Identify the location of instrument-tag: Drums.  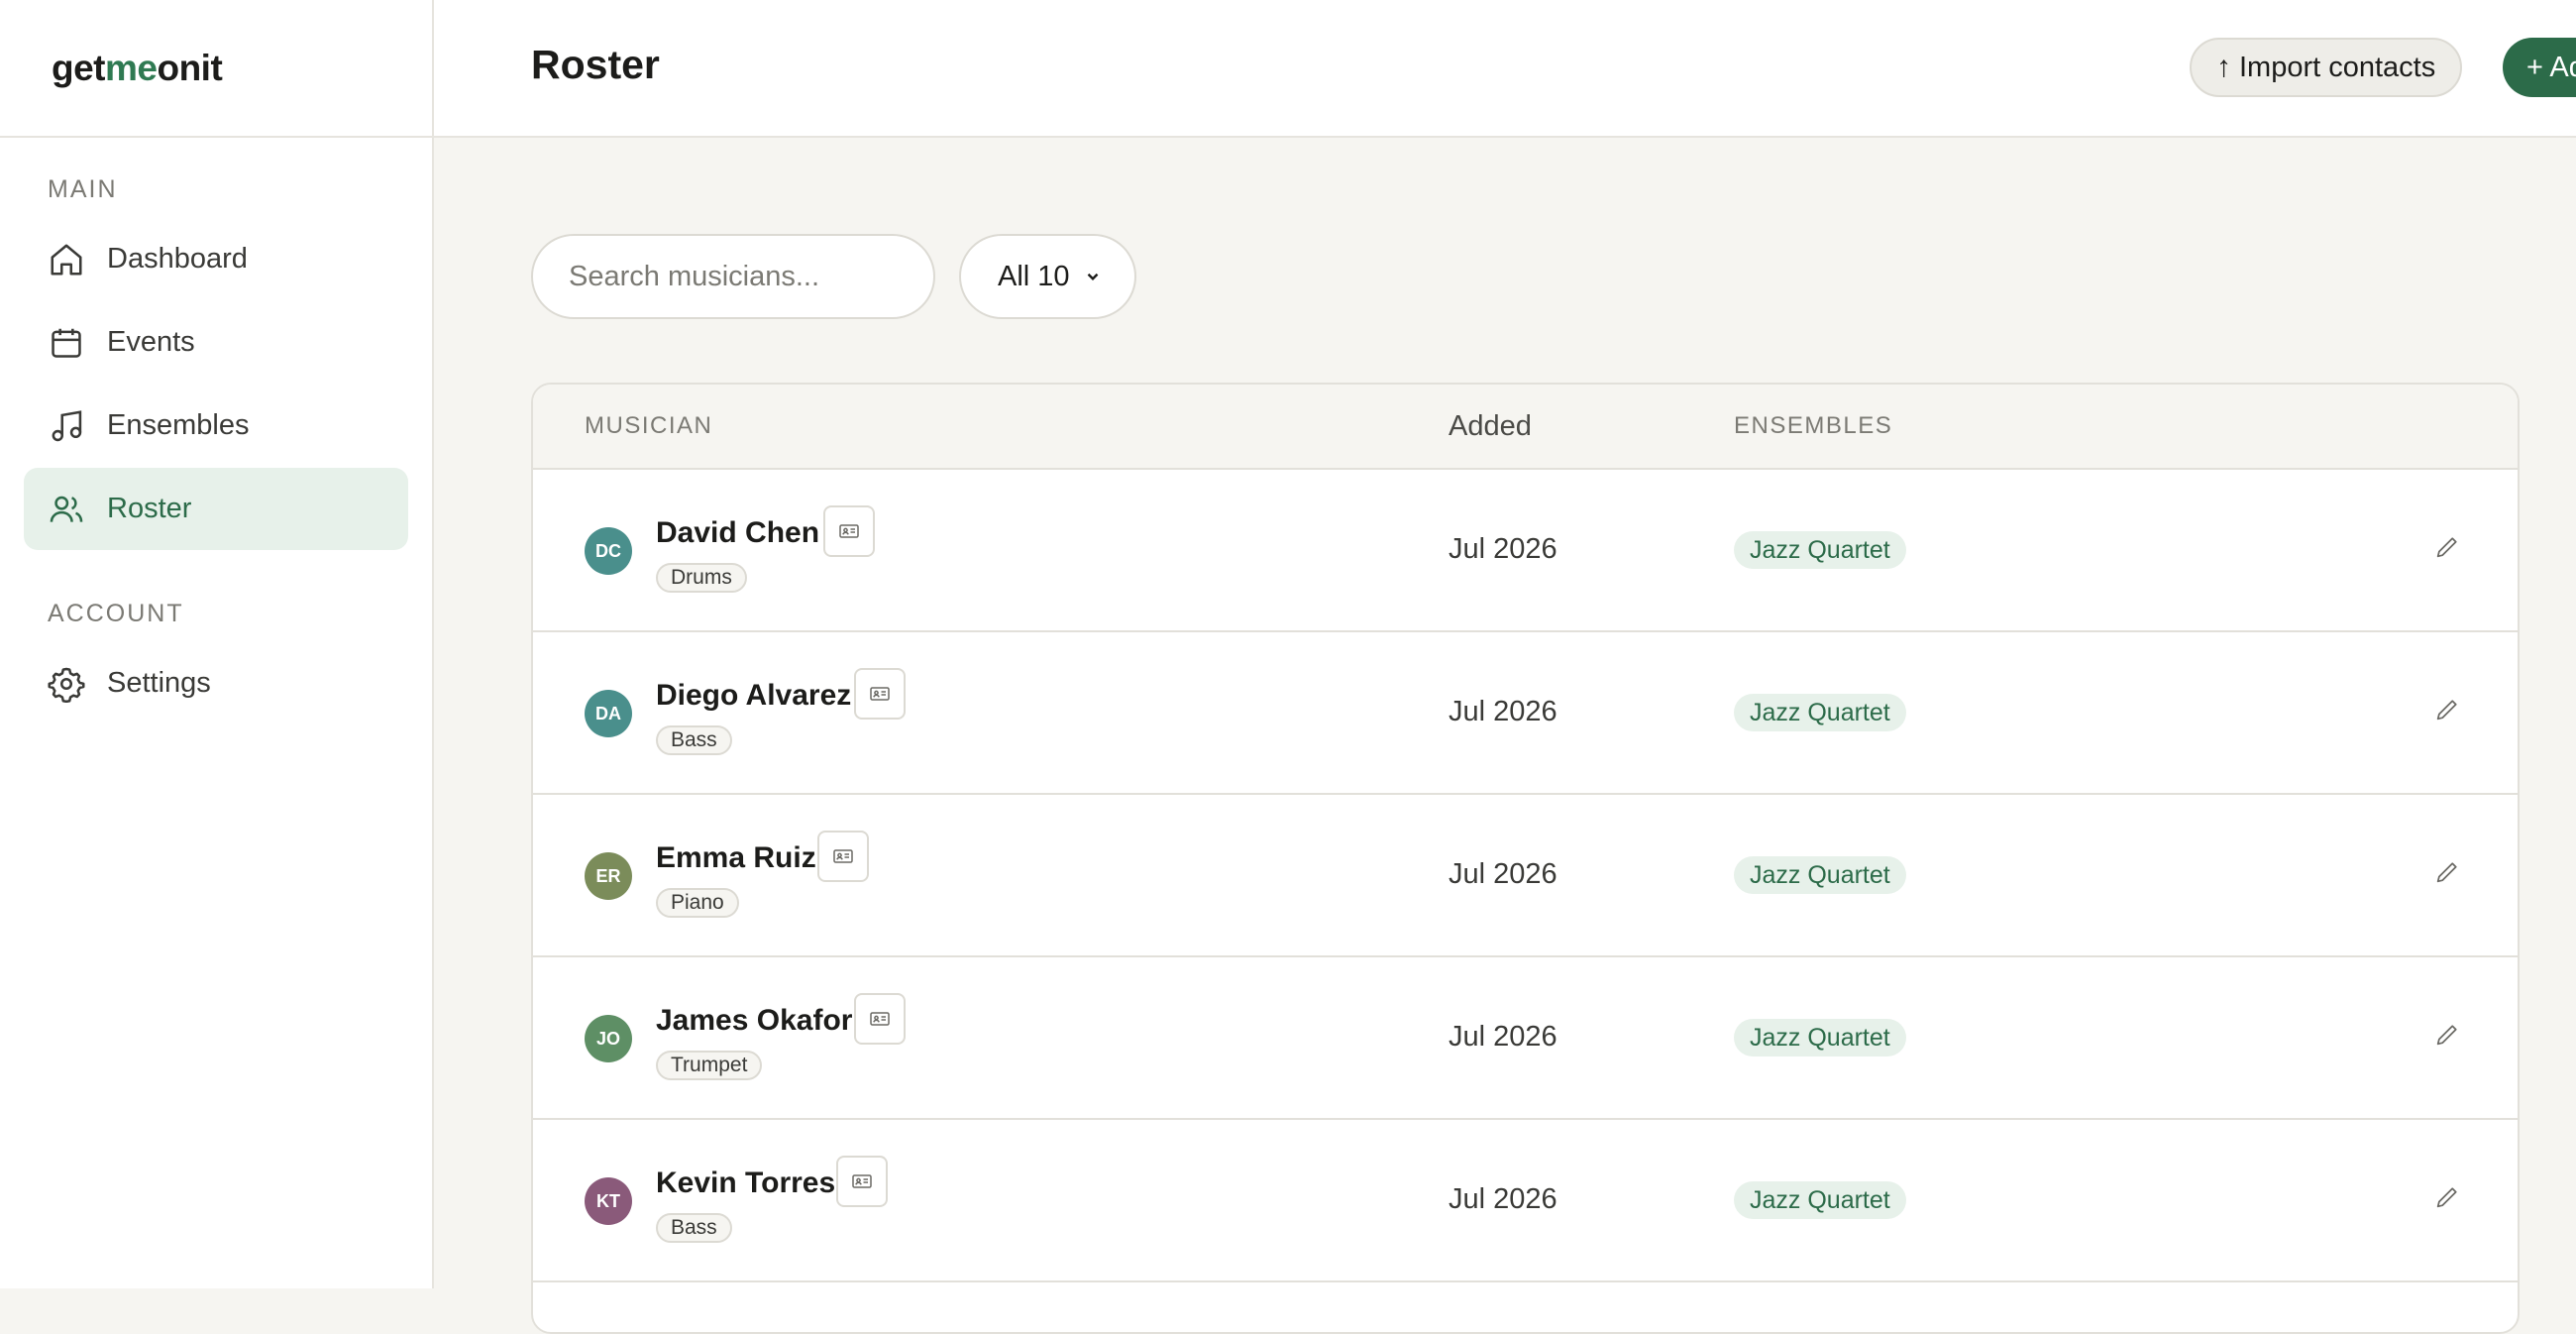
(701, 578).